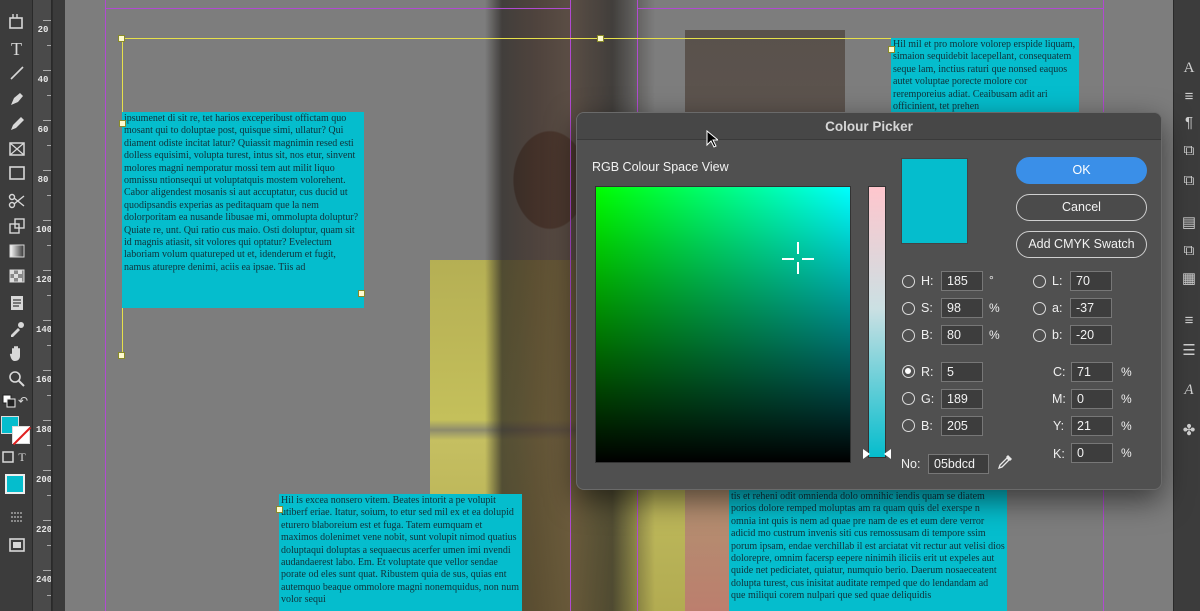 The width and height of the screenshot is (1200, 611). I want to click on zoom-tool-icon, so click(16, 379).